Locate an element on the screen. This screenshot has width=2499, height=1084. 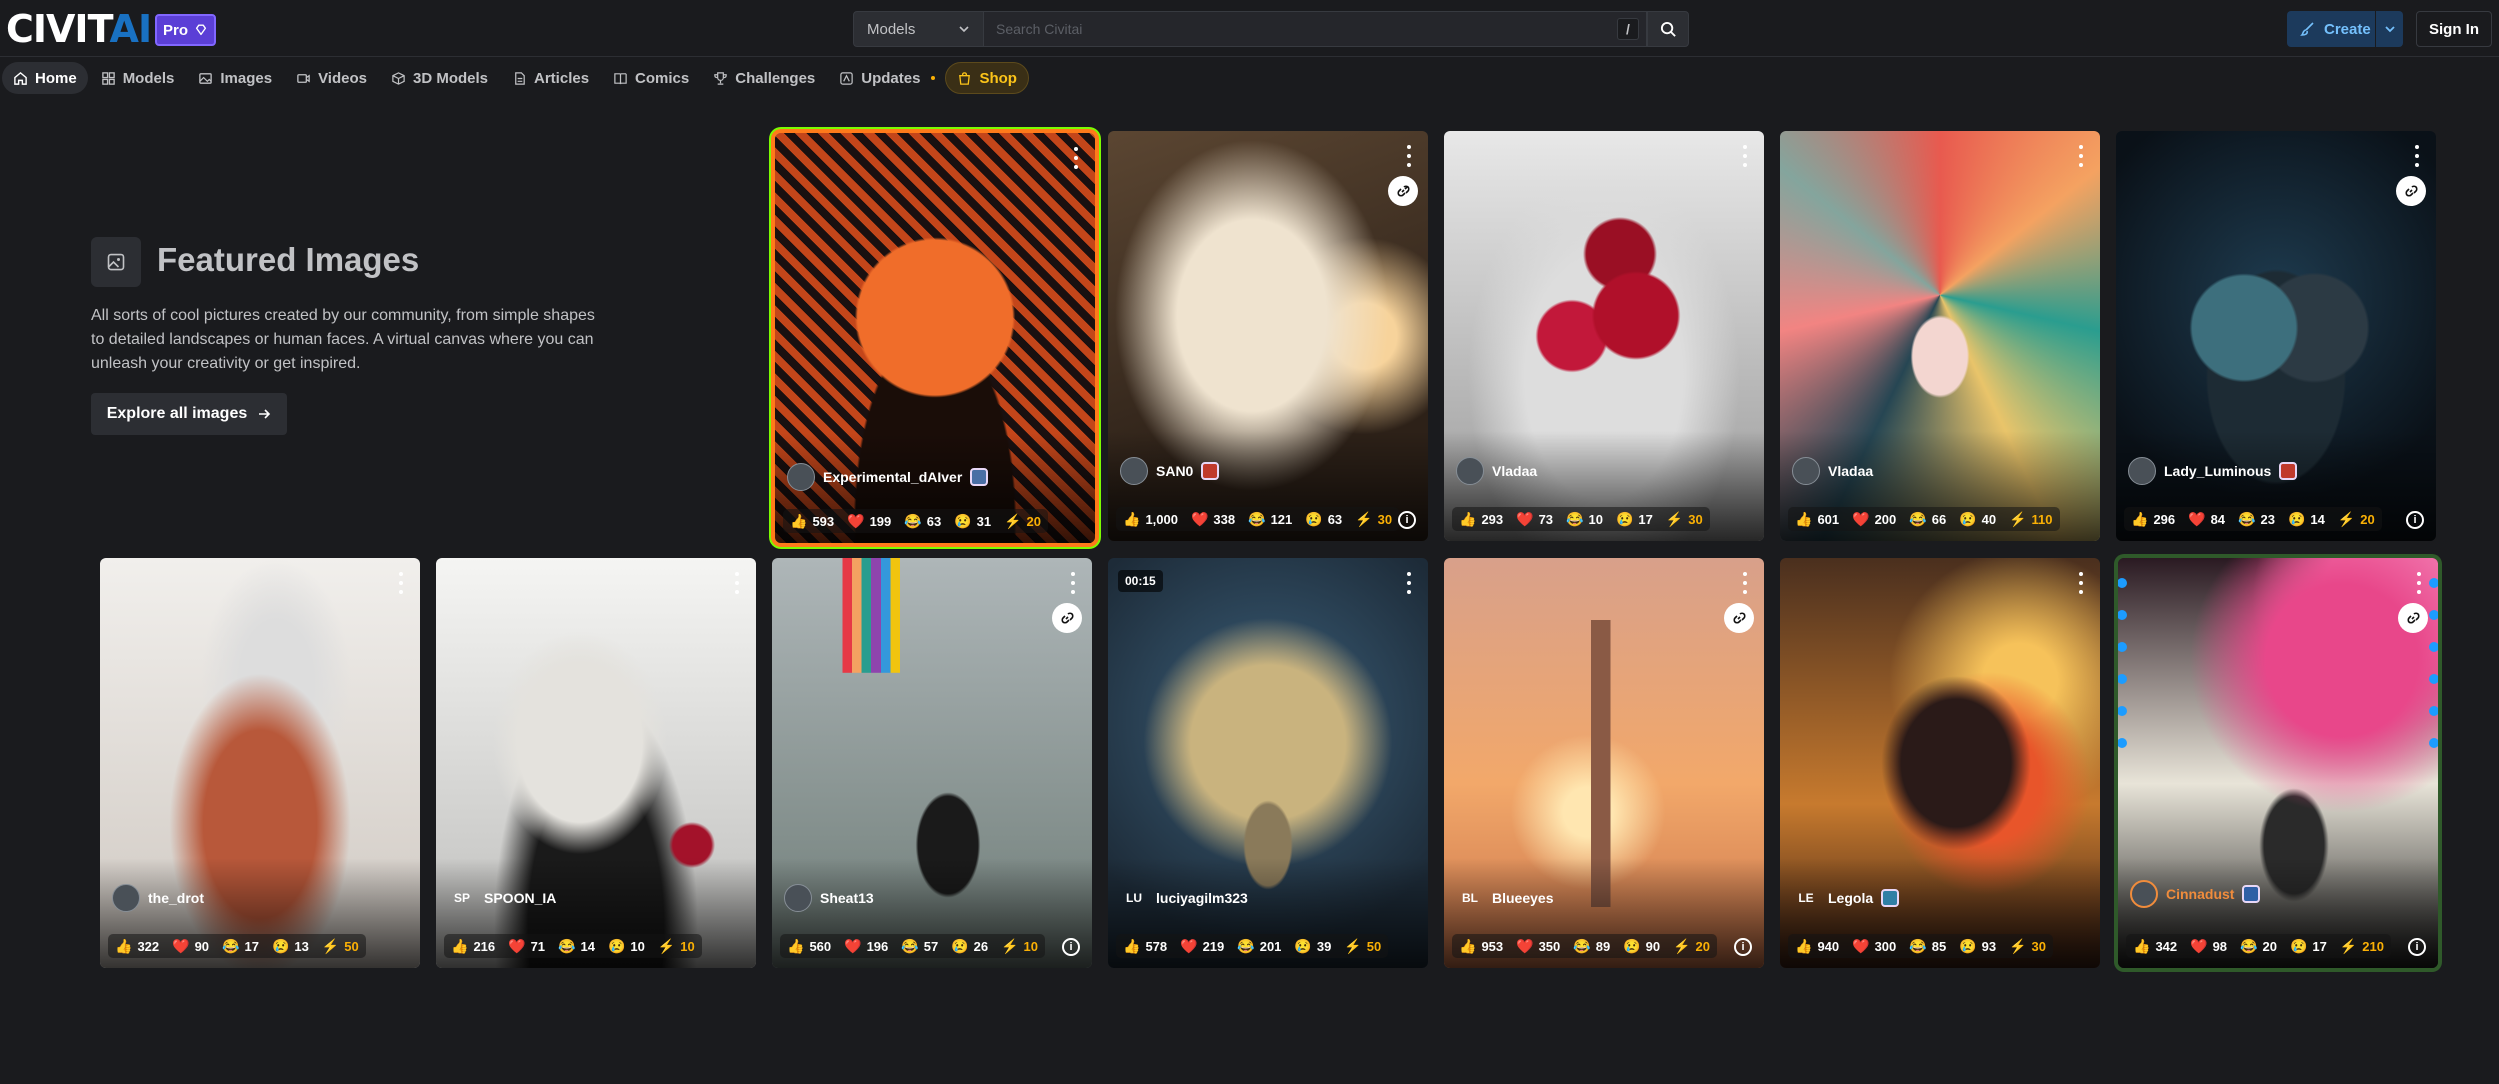
heart-reaction: ❤️ 71 is located at coordinates (526, 946).